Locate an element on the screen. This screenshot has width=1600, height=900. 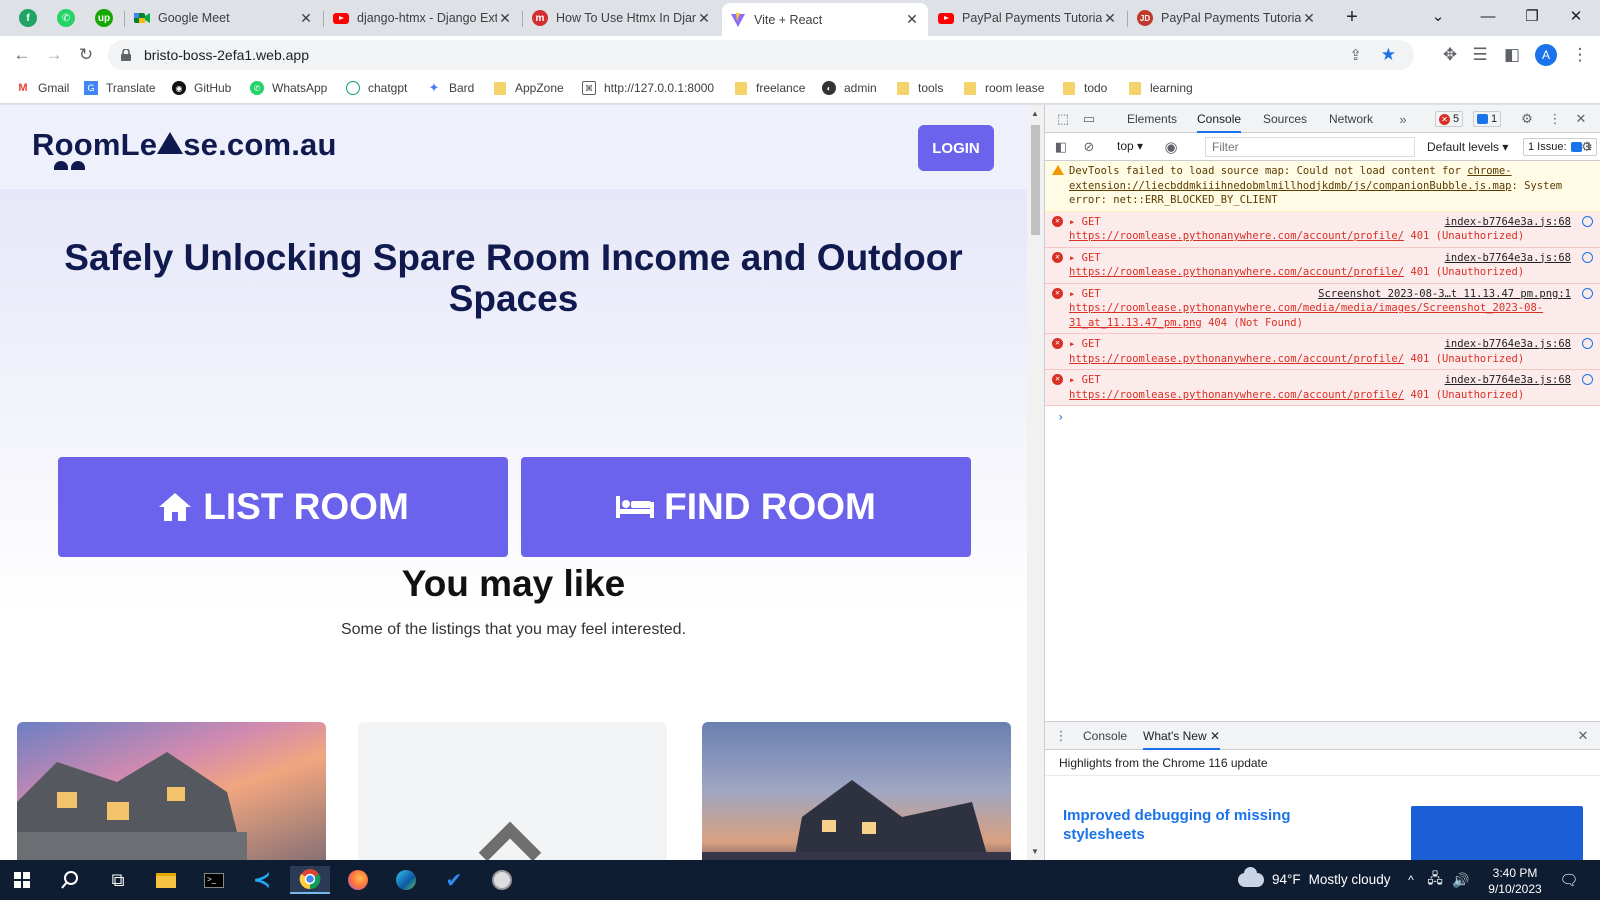
clock-app-icon is located at coordinates (502, 880).